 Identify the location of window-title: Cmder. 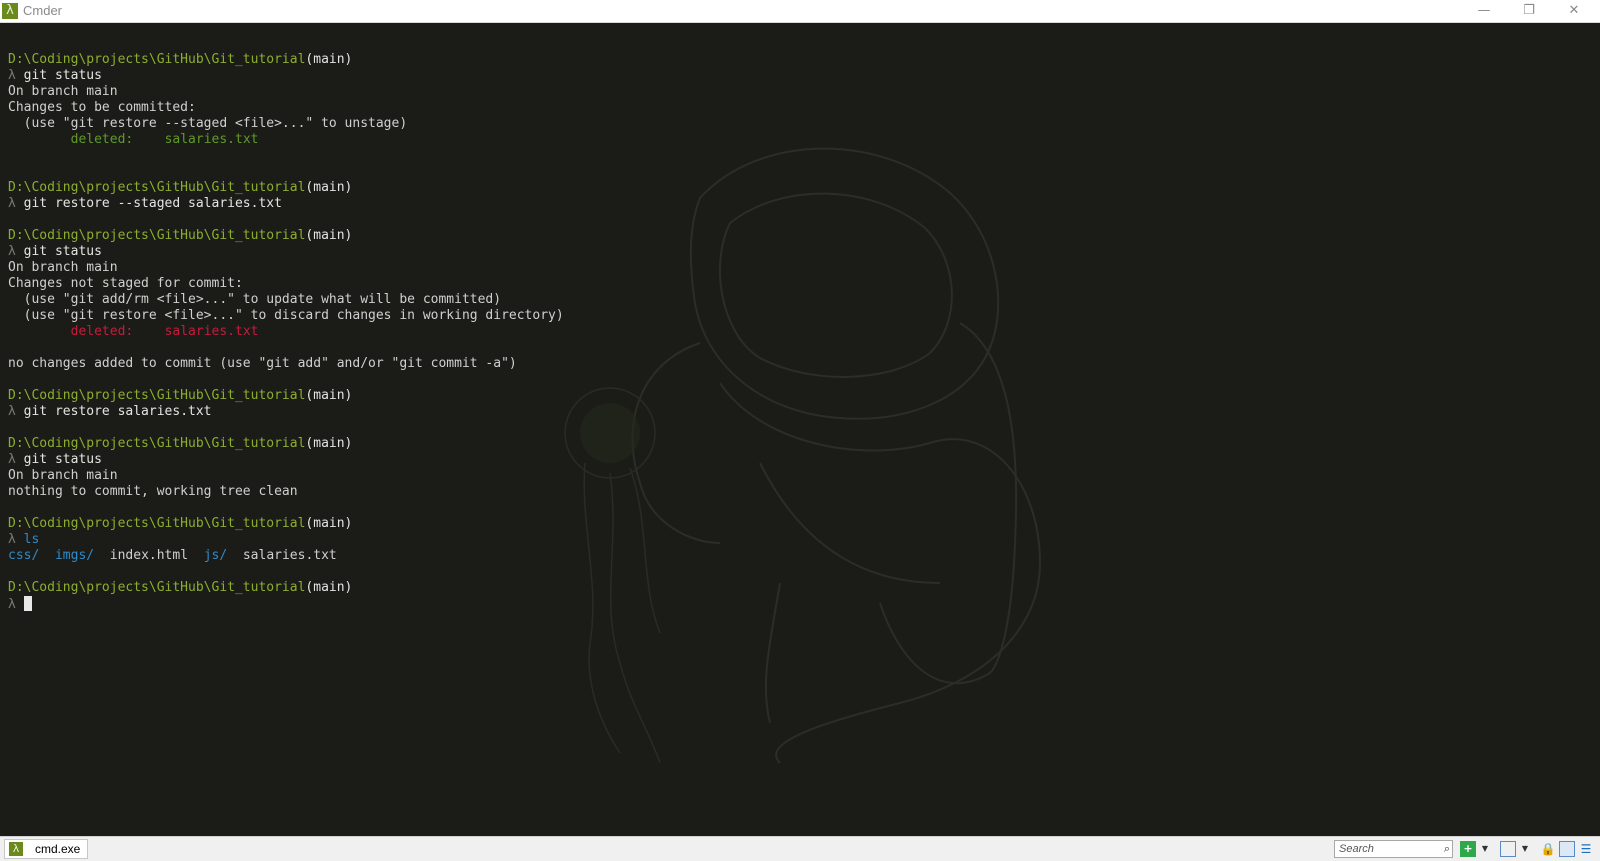
(43, 10).